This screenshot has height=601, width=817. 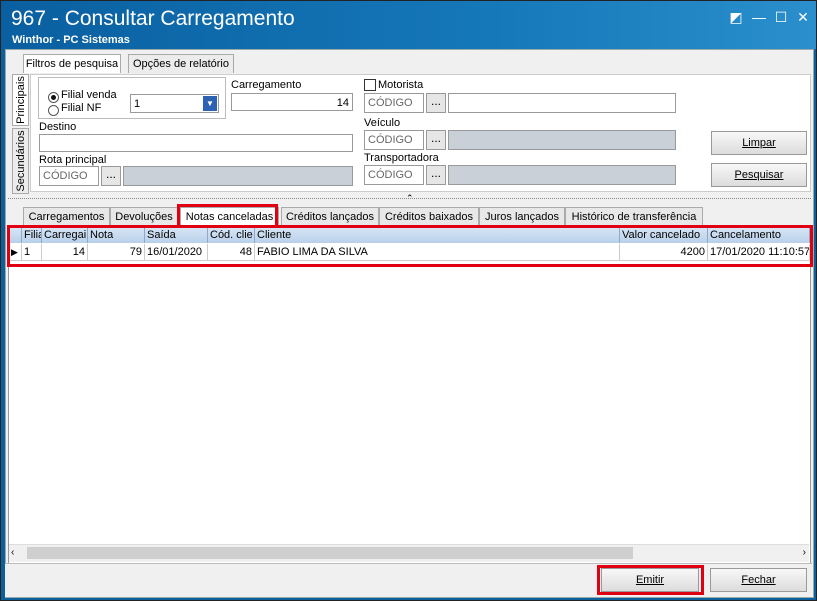 I want to click on rota-name-field, so click(x=238, y=176).